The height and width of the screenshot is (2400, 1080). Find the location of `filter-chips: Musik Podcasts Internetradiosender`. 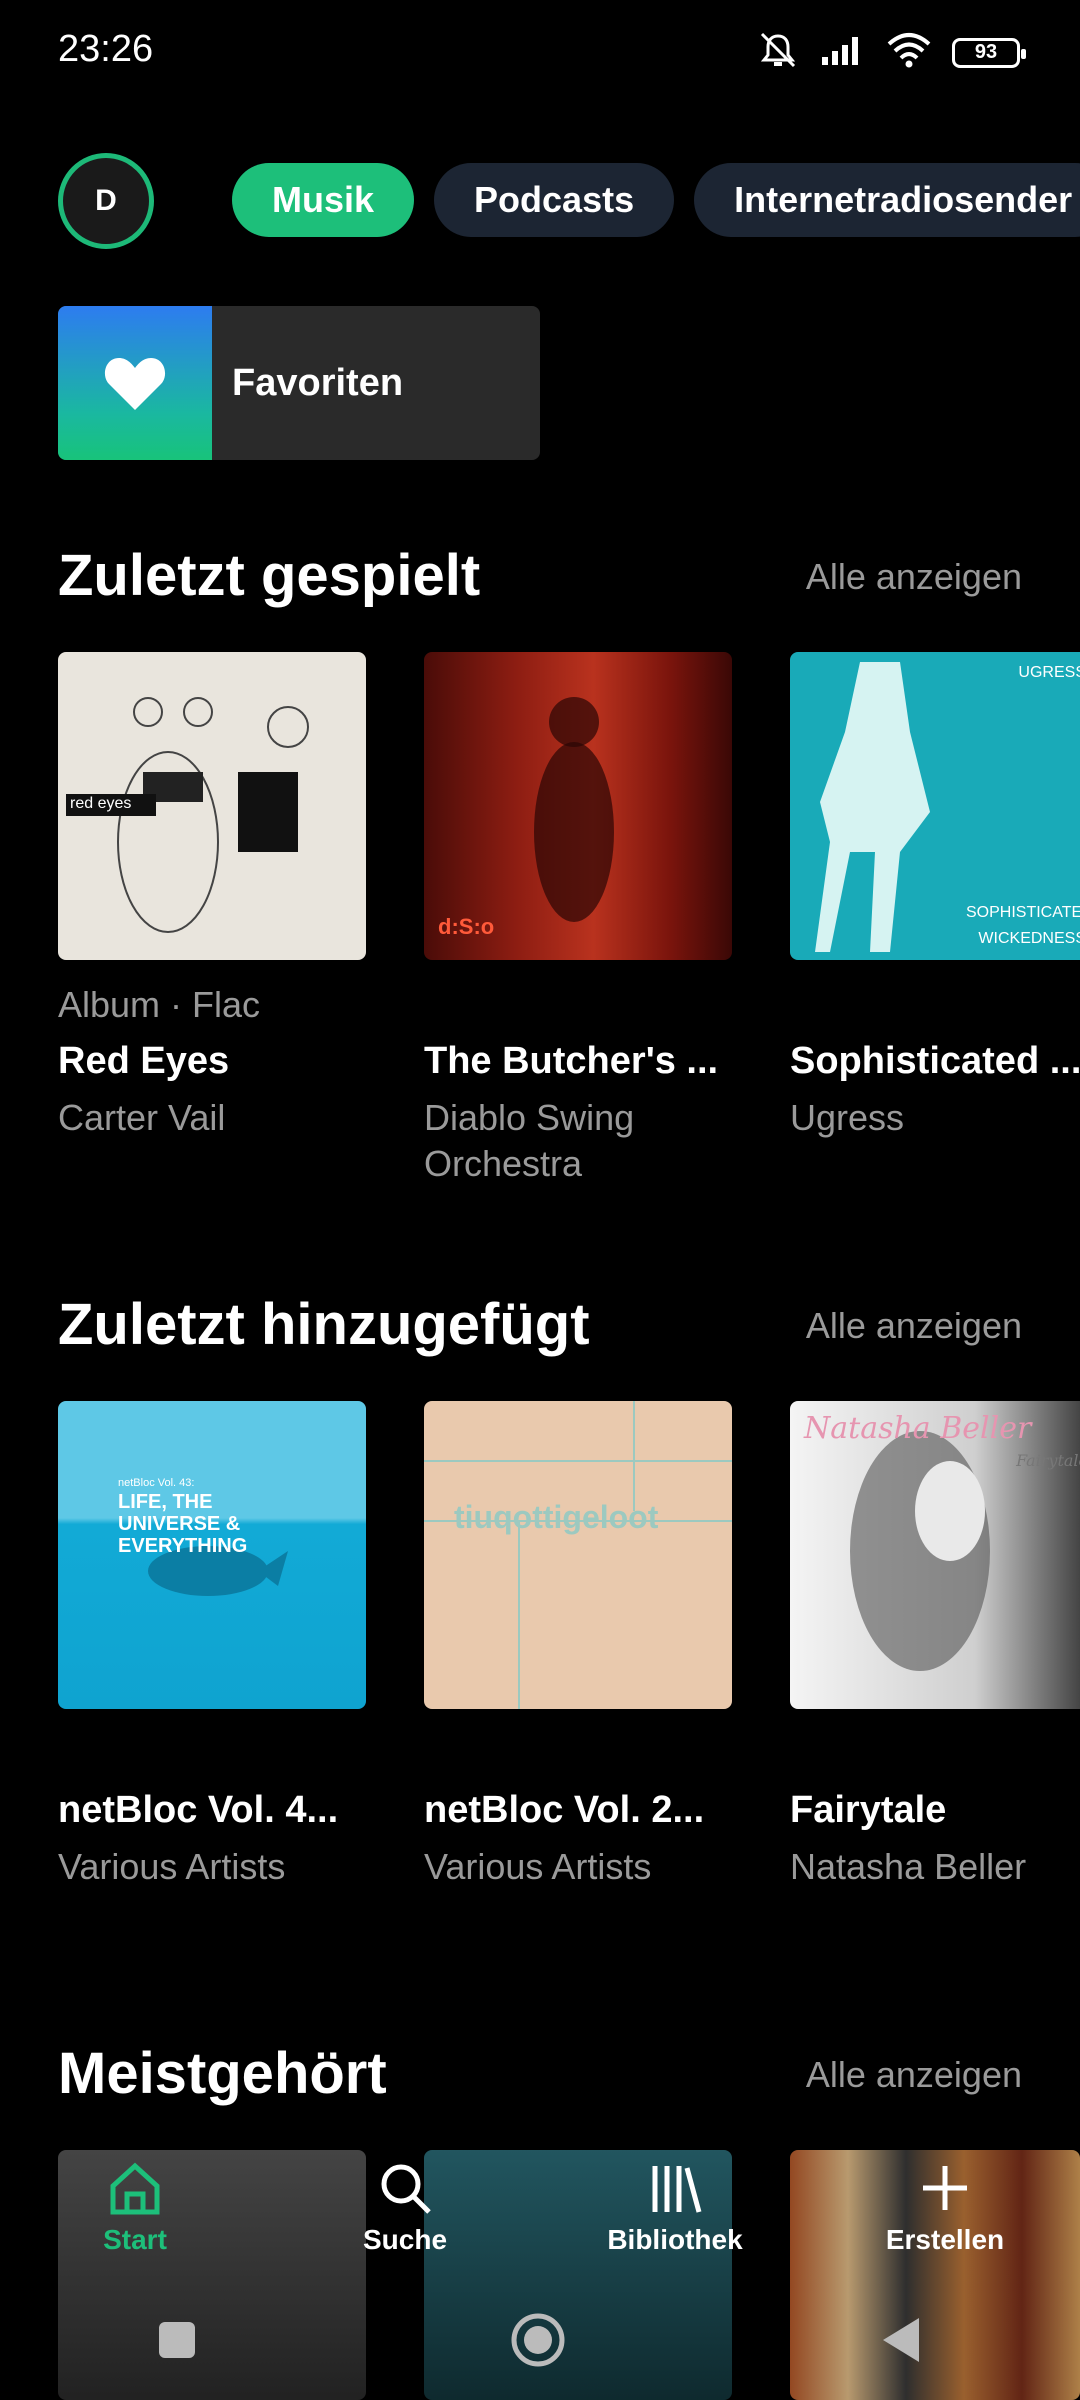

filter-chips: Musik Podcasts Internetradiosender is located at coordinates (656, 200).